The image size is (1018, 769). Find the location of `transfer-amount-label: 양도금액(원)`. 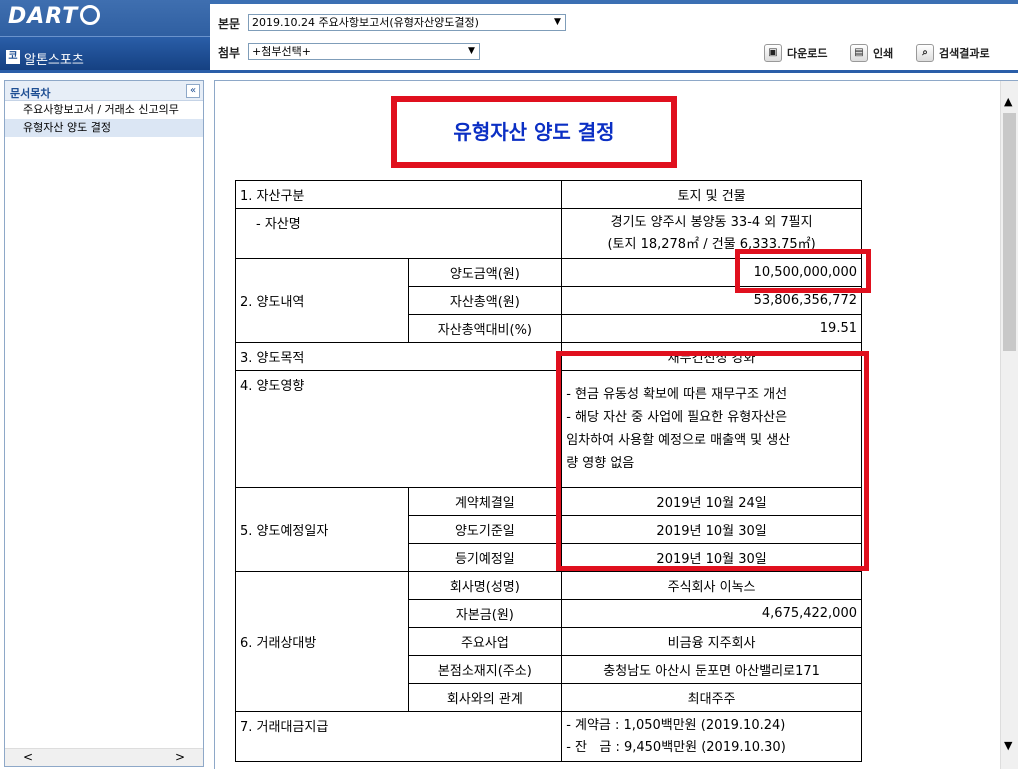

transfer-amount-label: 양도금액(원) is located at coordinates (485, 272).